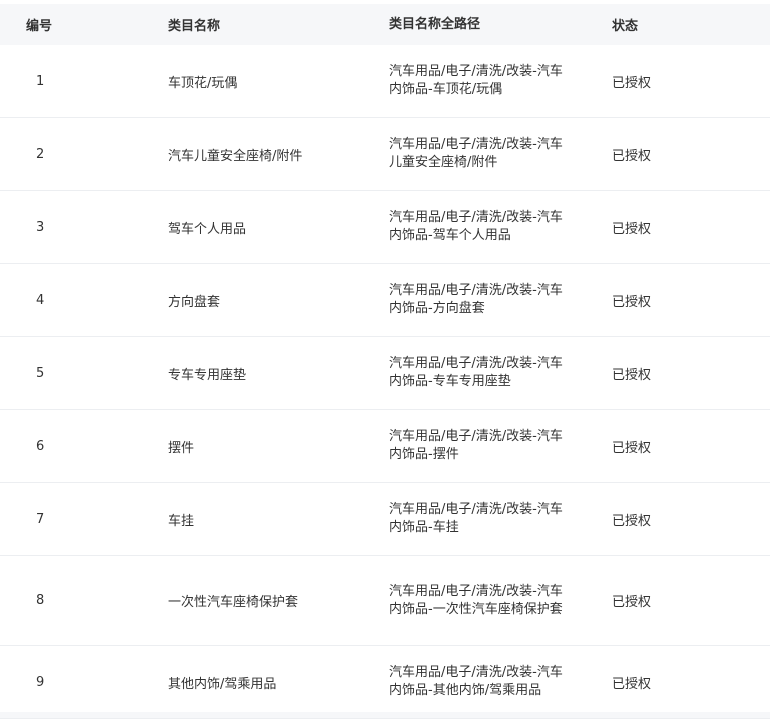 The width and height of the screenshot is (770, 719). What do you see at coordinates (385, 715) in the screenshot?
I see `table-footer-divider` at bounding box center [385, 715].